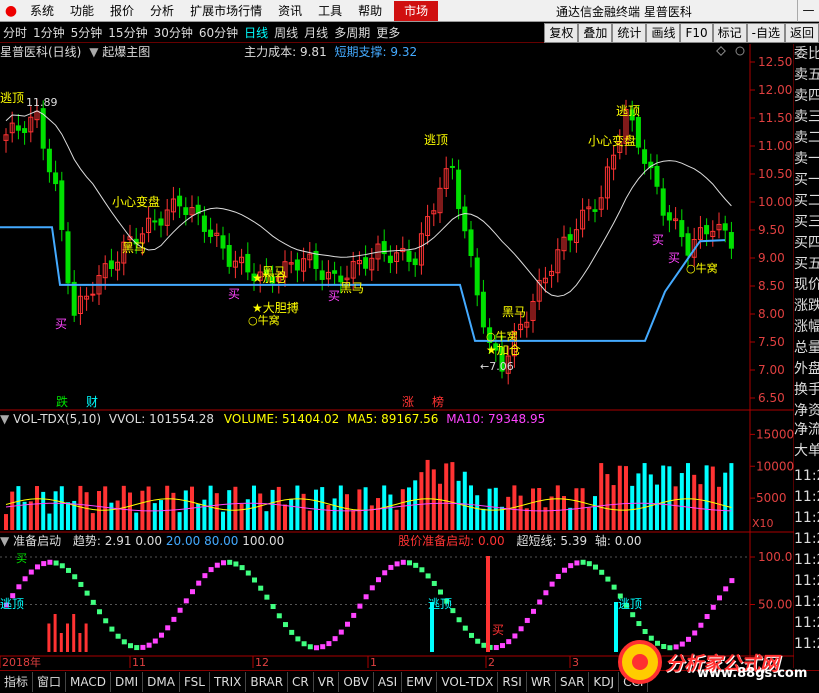  What do you see at coordinates (408, 401) in the screenshot?
I see `event-rise-marker: 涨` at bounding box center [408, 401].